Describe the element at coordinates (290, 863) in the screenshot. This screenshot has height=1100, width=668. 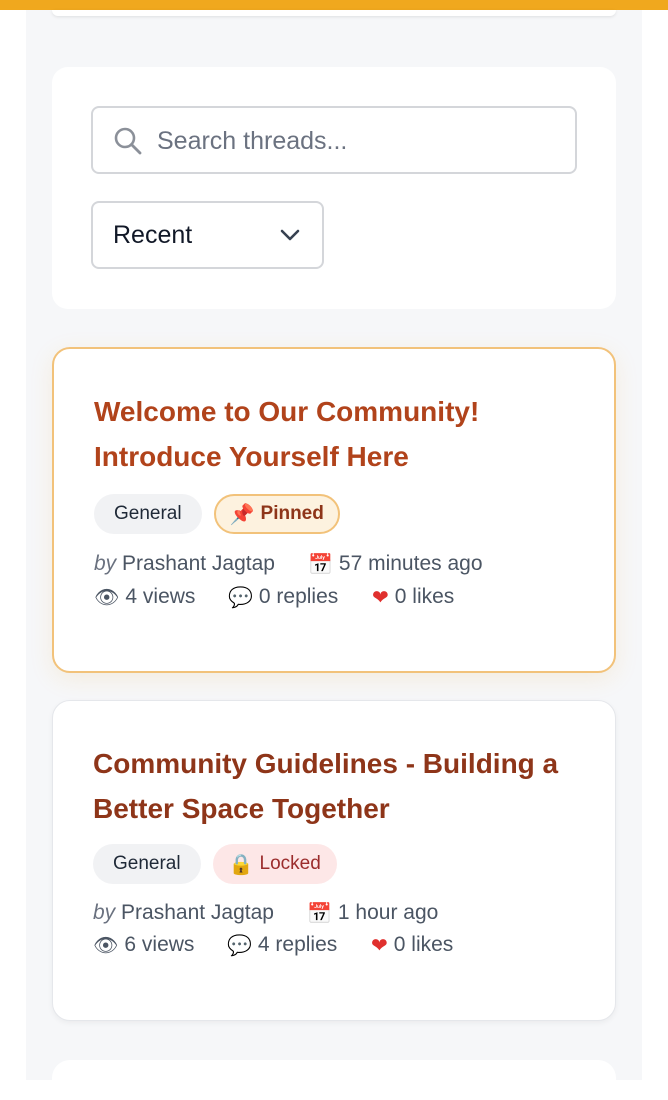
I see `locked-label: Locked` at that location.